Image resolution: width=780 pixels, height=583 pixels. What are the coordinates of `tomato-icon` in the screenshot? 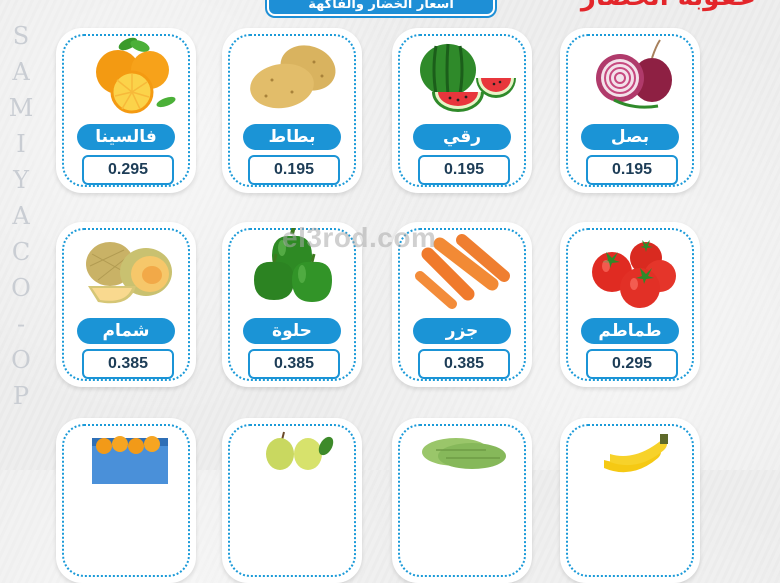 It's located at (634, 274).